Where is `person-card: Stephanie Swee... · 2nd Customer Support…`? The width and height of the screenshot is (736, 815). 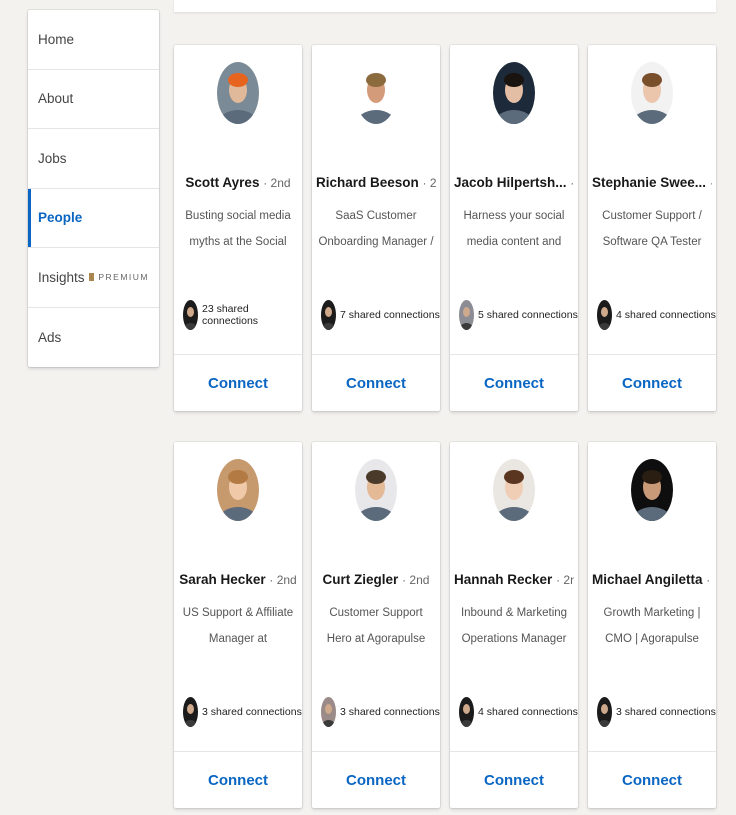 person-card: Stephanie Swee... · 2nd Customer Support… is located at coordinates (652, 228).